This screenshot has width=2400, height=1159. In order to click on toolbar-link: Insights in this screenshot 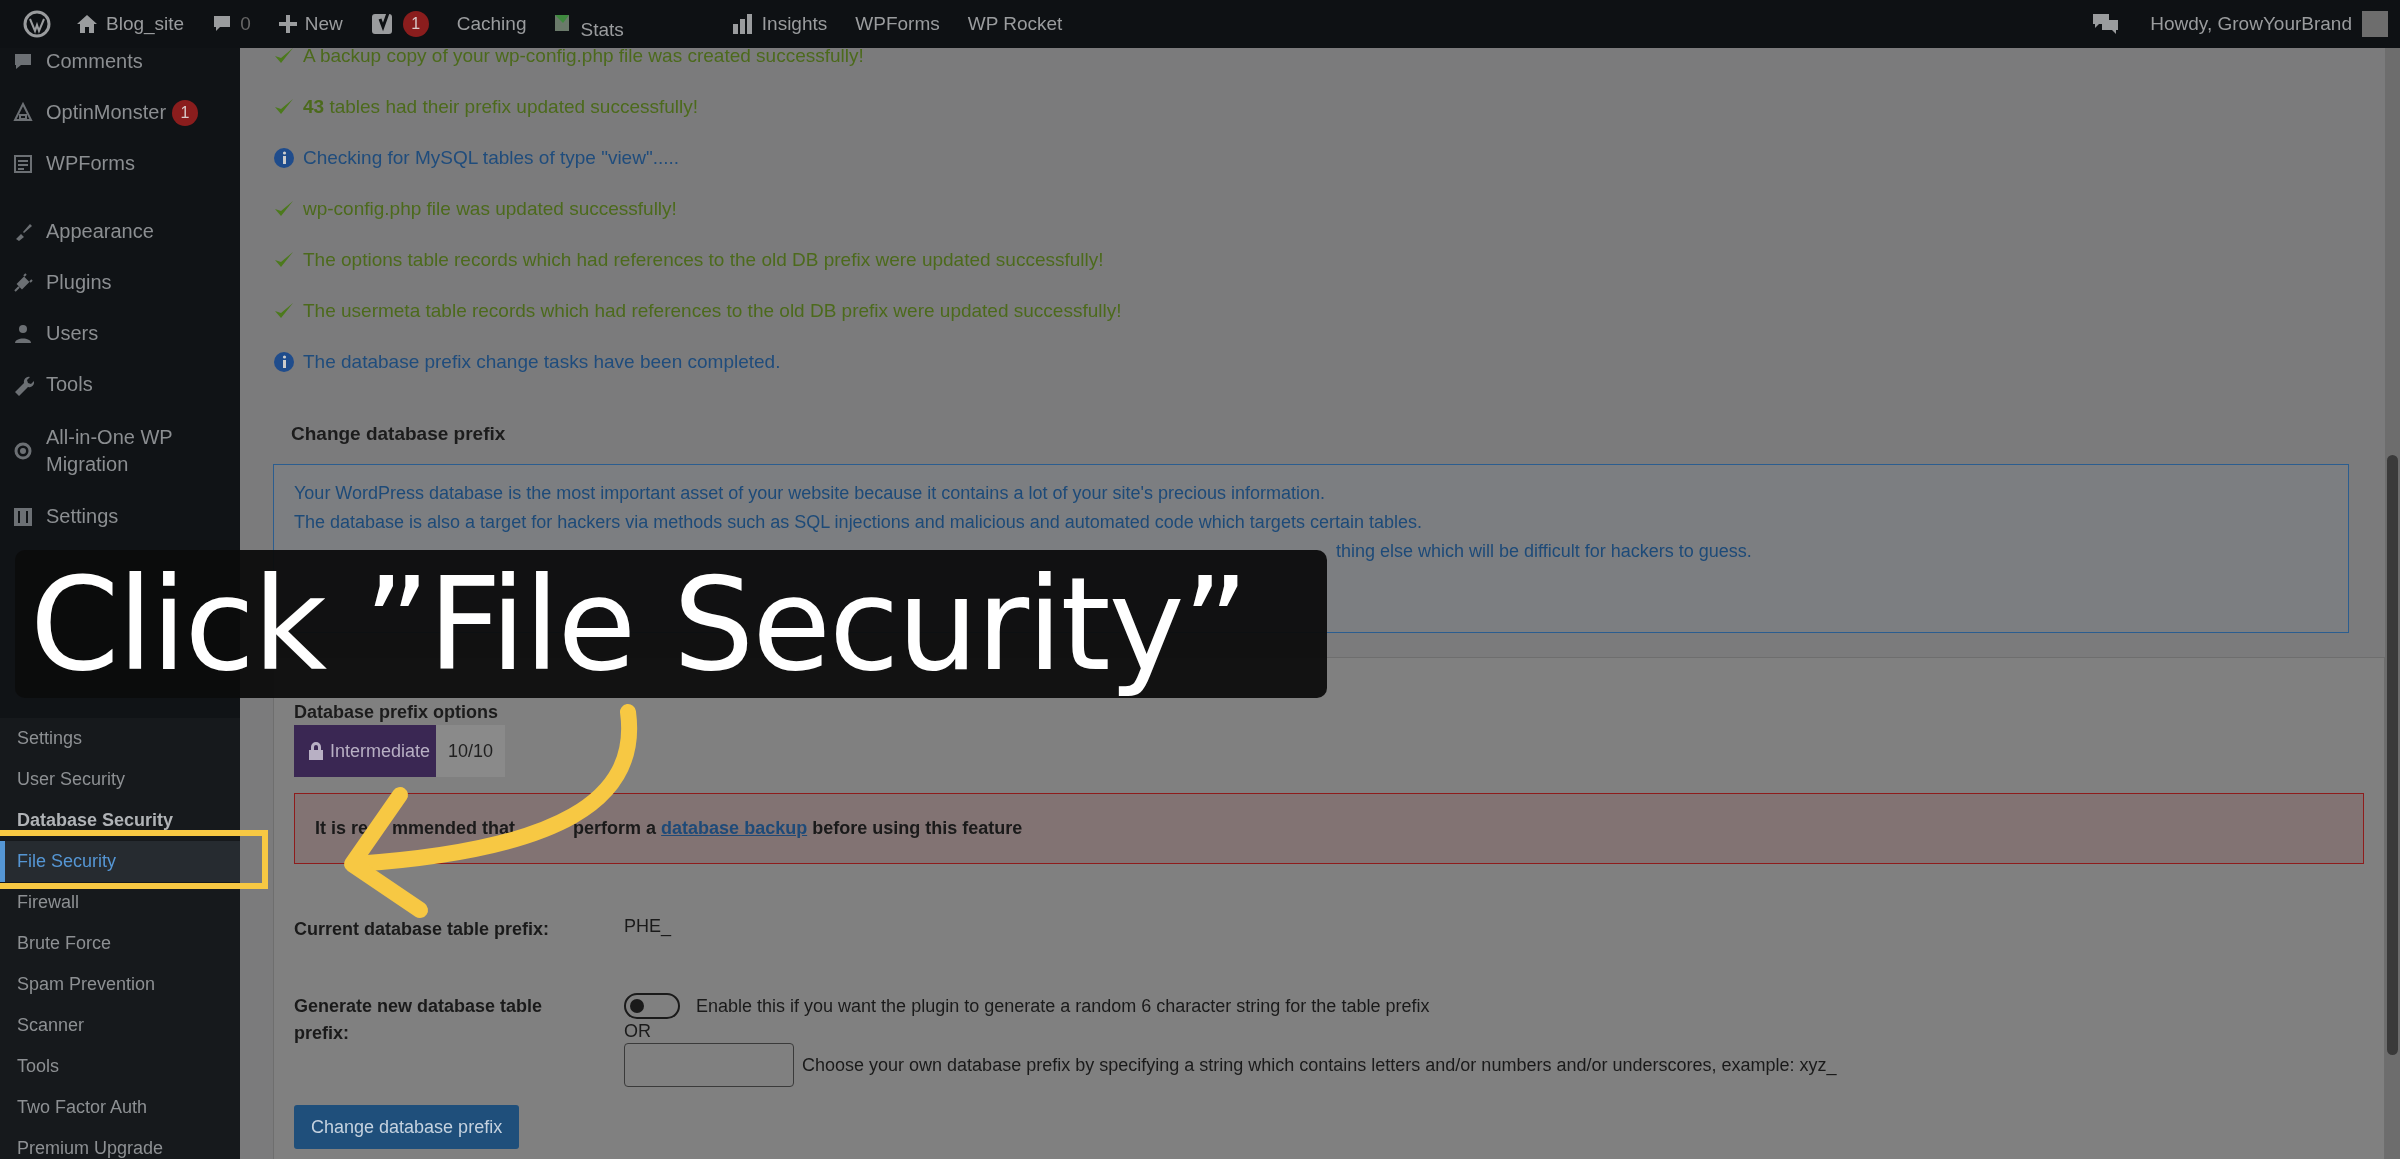, I will do `click(779, 24)`.